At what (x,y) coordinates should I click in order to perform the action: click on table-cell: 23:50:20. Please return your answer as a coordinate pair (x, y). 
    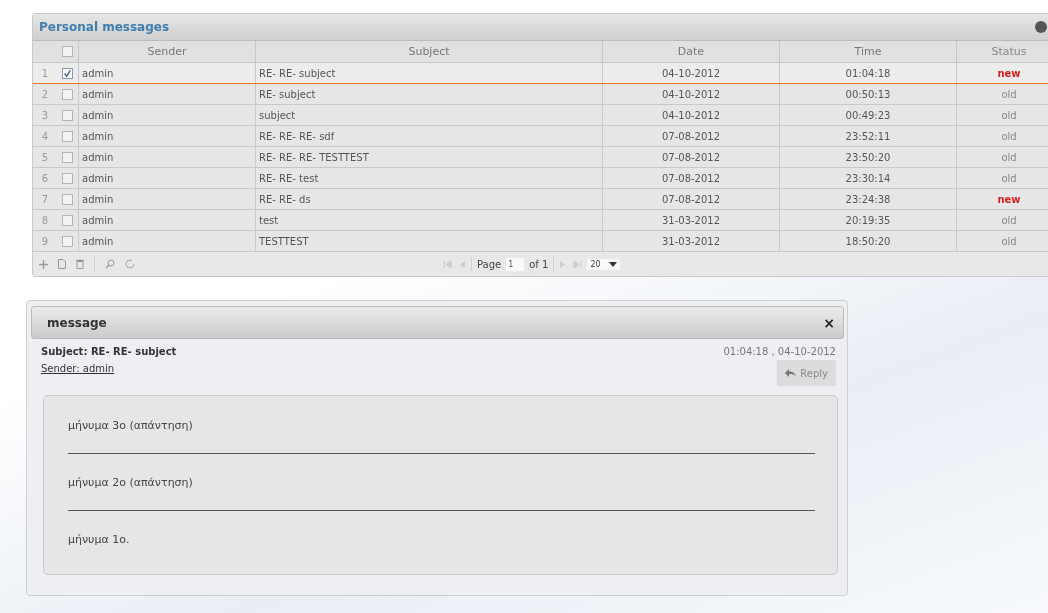
    Looking at the image, I should click on (868, 157).